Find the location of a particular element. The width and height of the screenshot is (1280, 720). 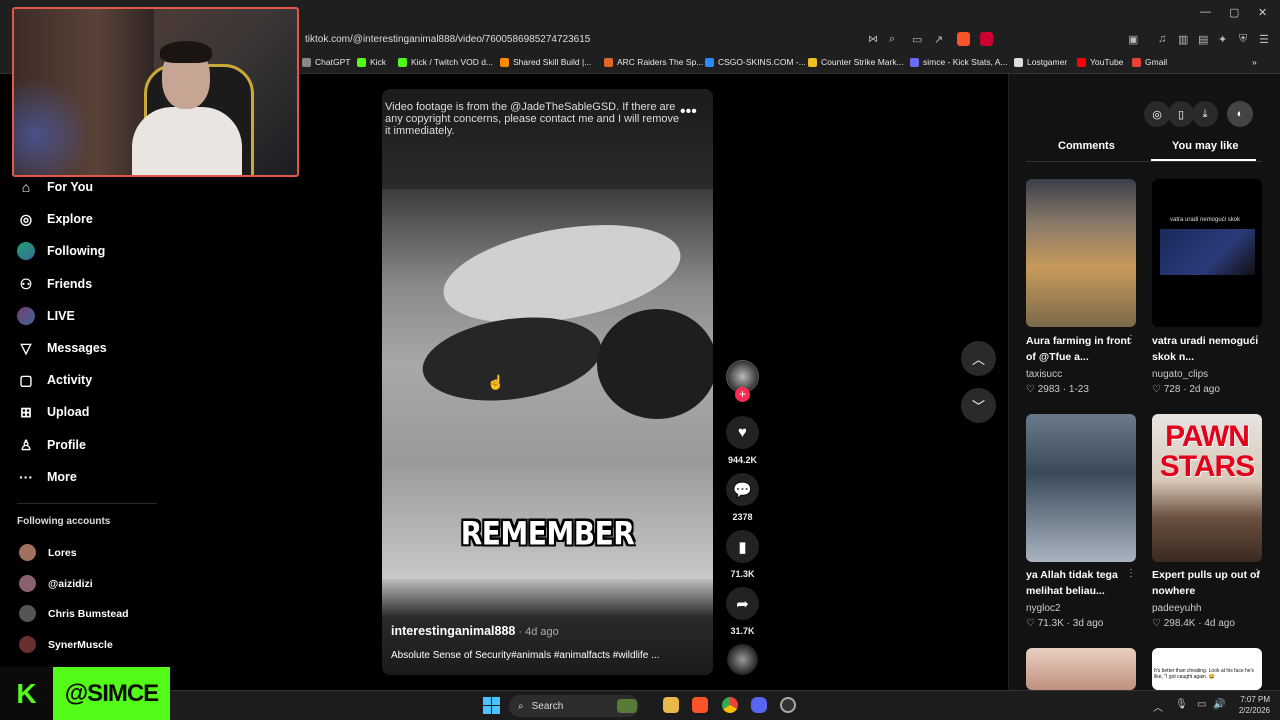

following-account: Lores is located at coordinates (48, 552).